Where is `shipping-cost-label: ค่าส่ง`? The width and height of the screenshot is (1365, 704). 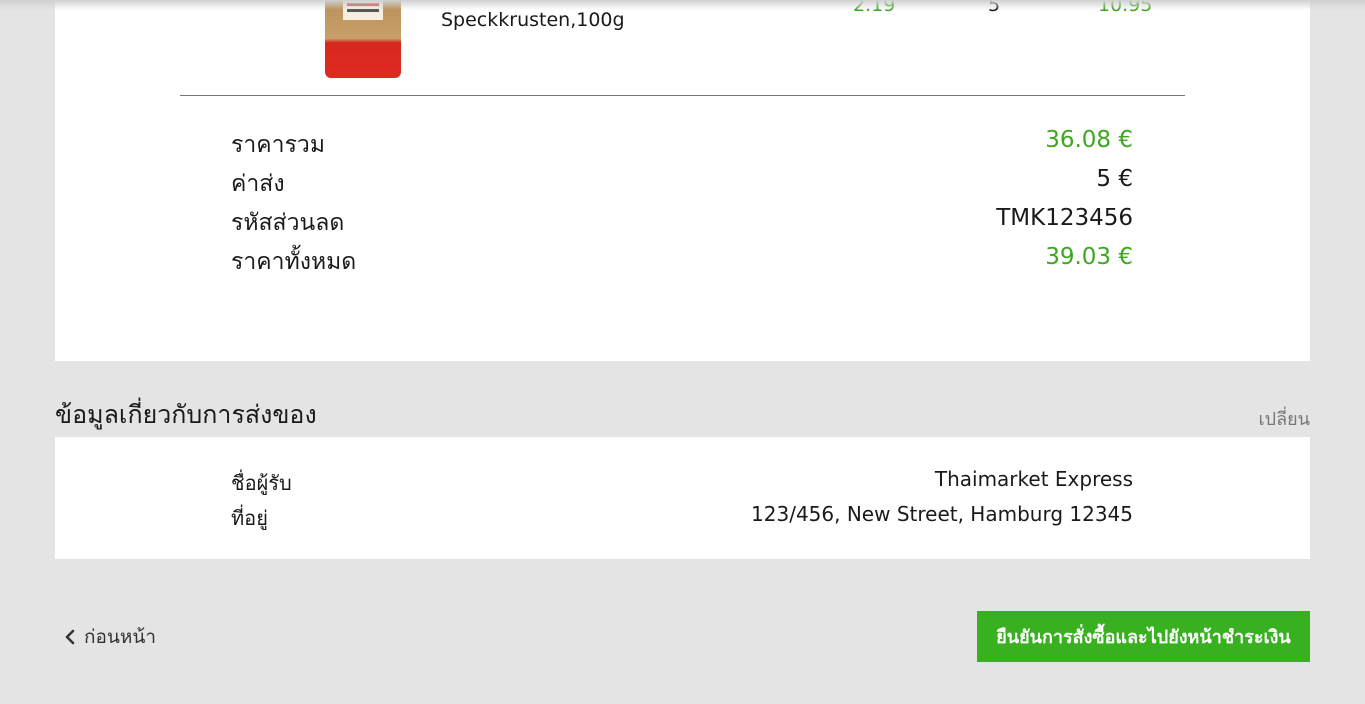
shipping-cost-label: ค่าส่ง is located at coordinates (258, 184).